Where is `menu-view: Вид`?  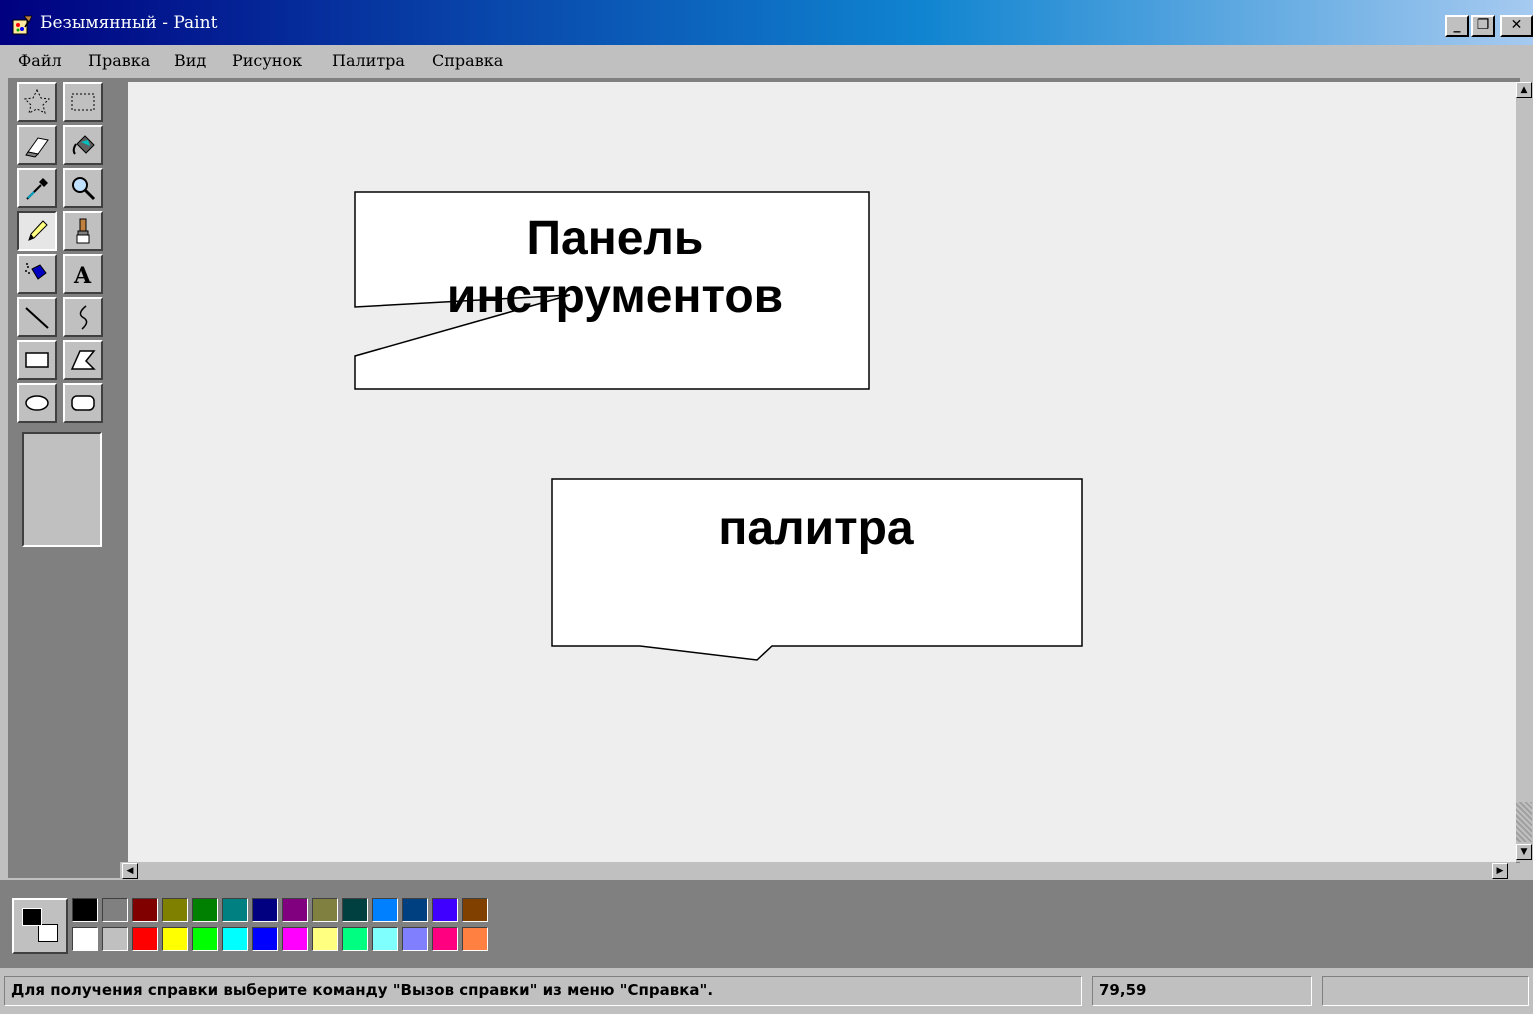 menu-view: Вид is located at coordinates (190, 60).